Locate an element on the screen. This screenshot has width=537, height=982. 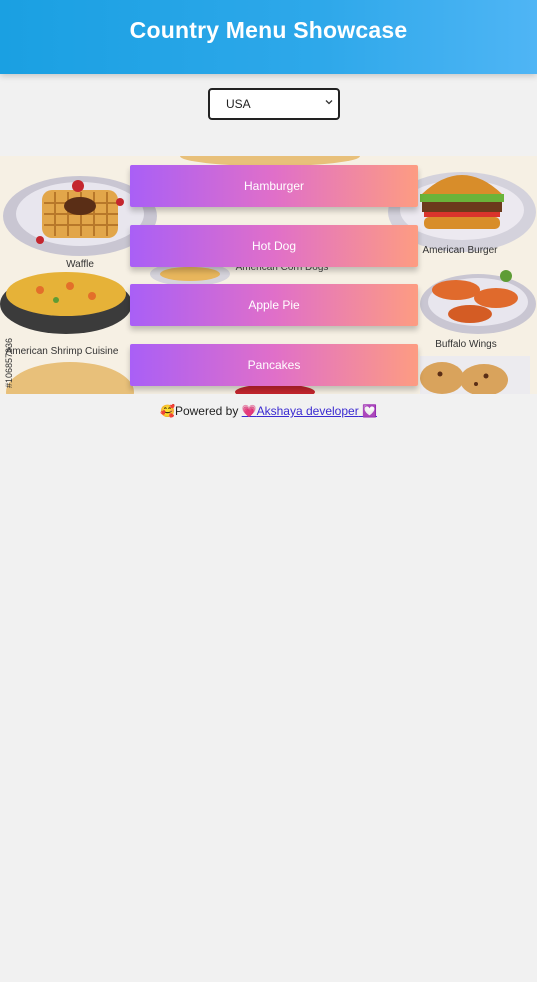
country-select-wrapper: USA is located at coordinates (274, 104).